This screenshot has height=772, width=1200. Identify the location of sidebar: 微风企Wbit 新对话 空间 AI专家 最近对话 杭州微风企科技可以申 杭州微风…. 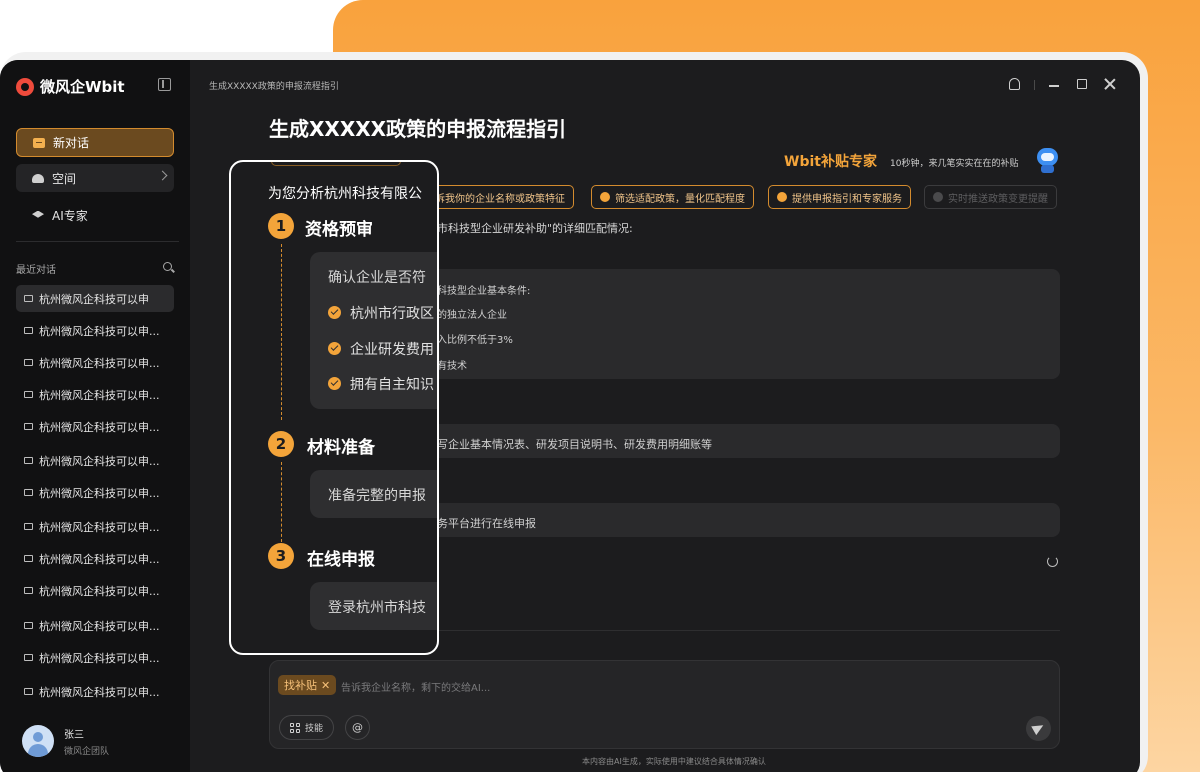
(95, 416).